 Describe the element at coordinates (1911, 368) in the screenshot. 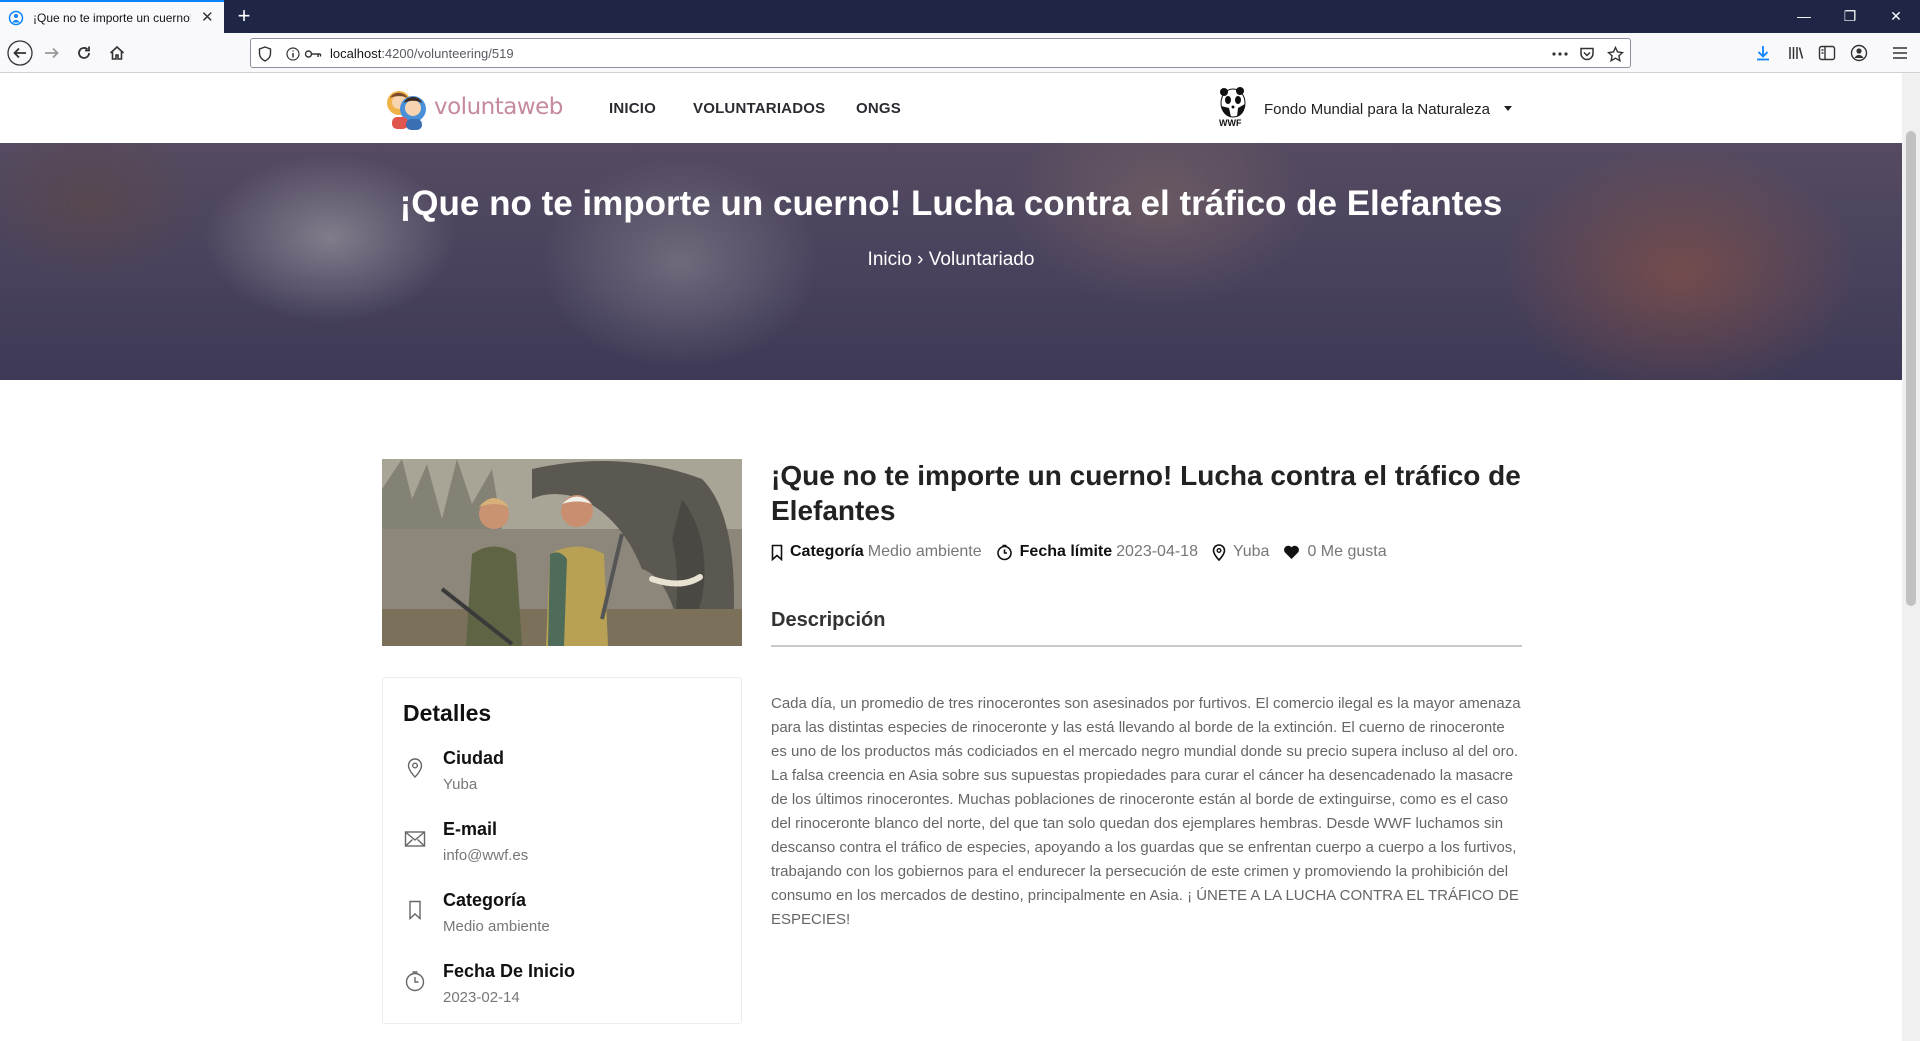

I see `scrollbar-thumb` at that location.